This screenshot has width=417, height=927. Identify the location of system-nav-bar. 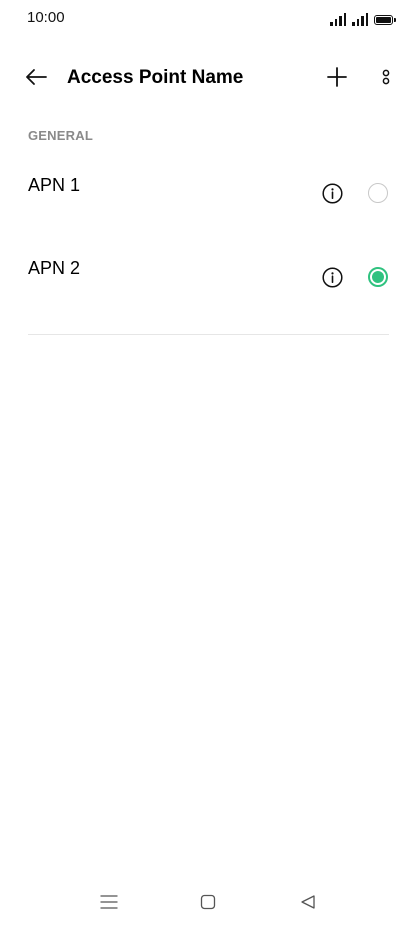
(208, 902).